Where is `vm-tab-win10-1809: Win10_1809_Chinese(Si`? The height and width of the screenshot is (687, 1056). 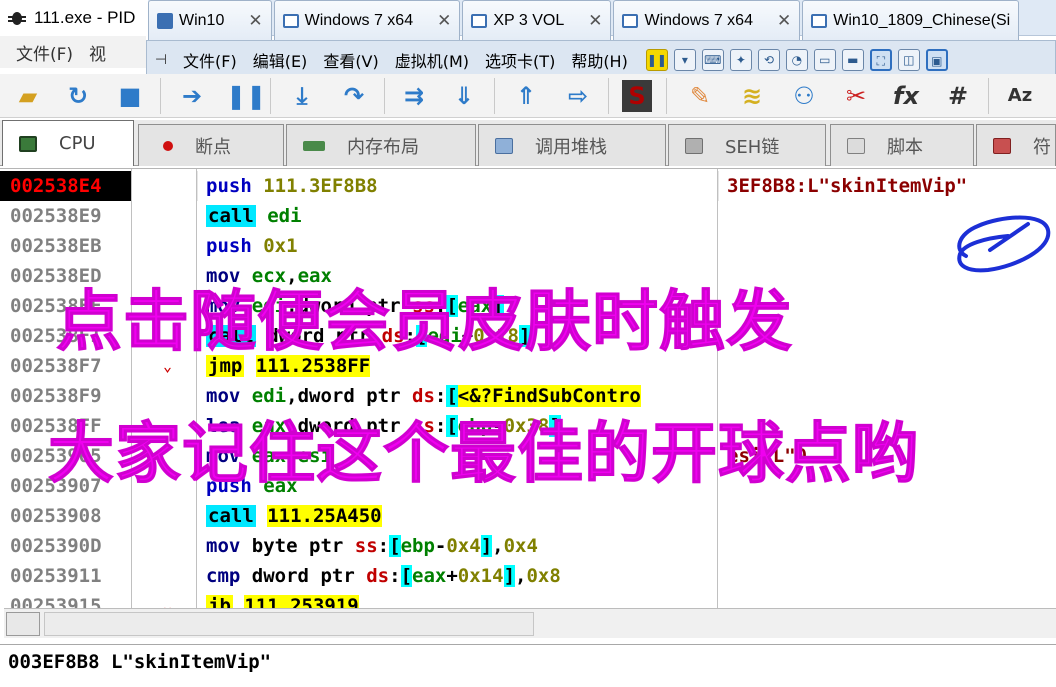 vm-tab-win10-1809: Win10_1809_Chinese(Si is located at coordinates (911, 20).